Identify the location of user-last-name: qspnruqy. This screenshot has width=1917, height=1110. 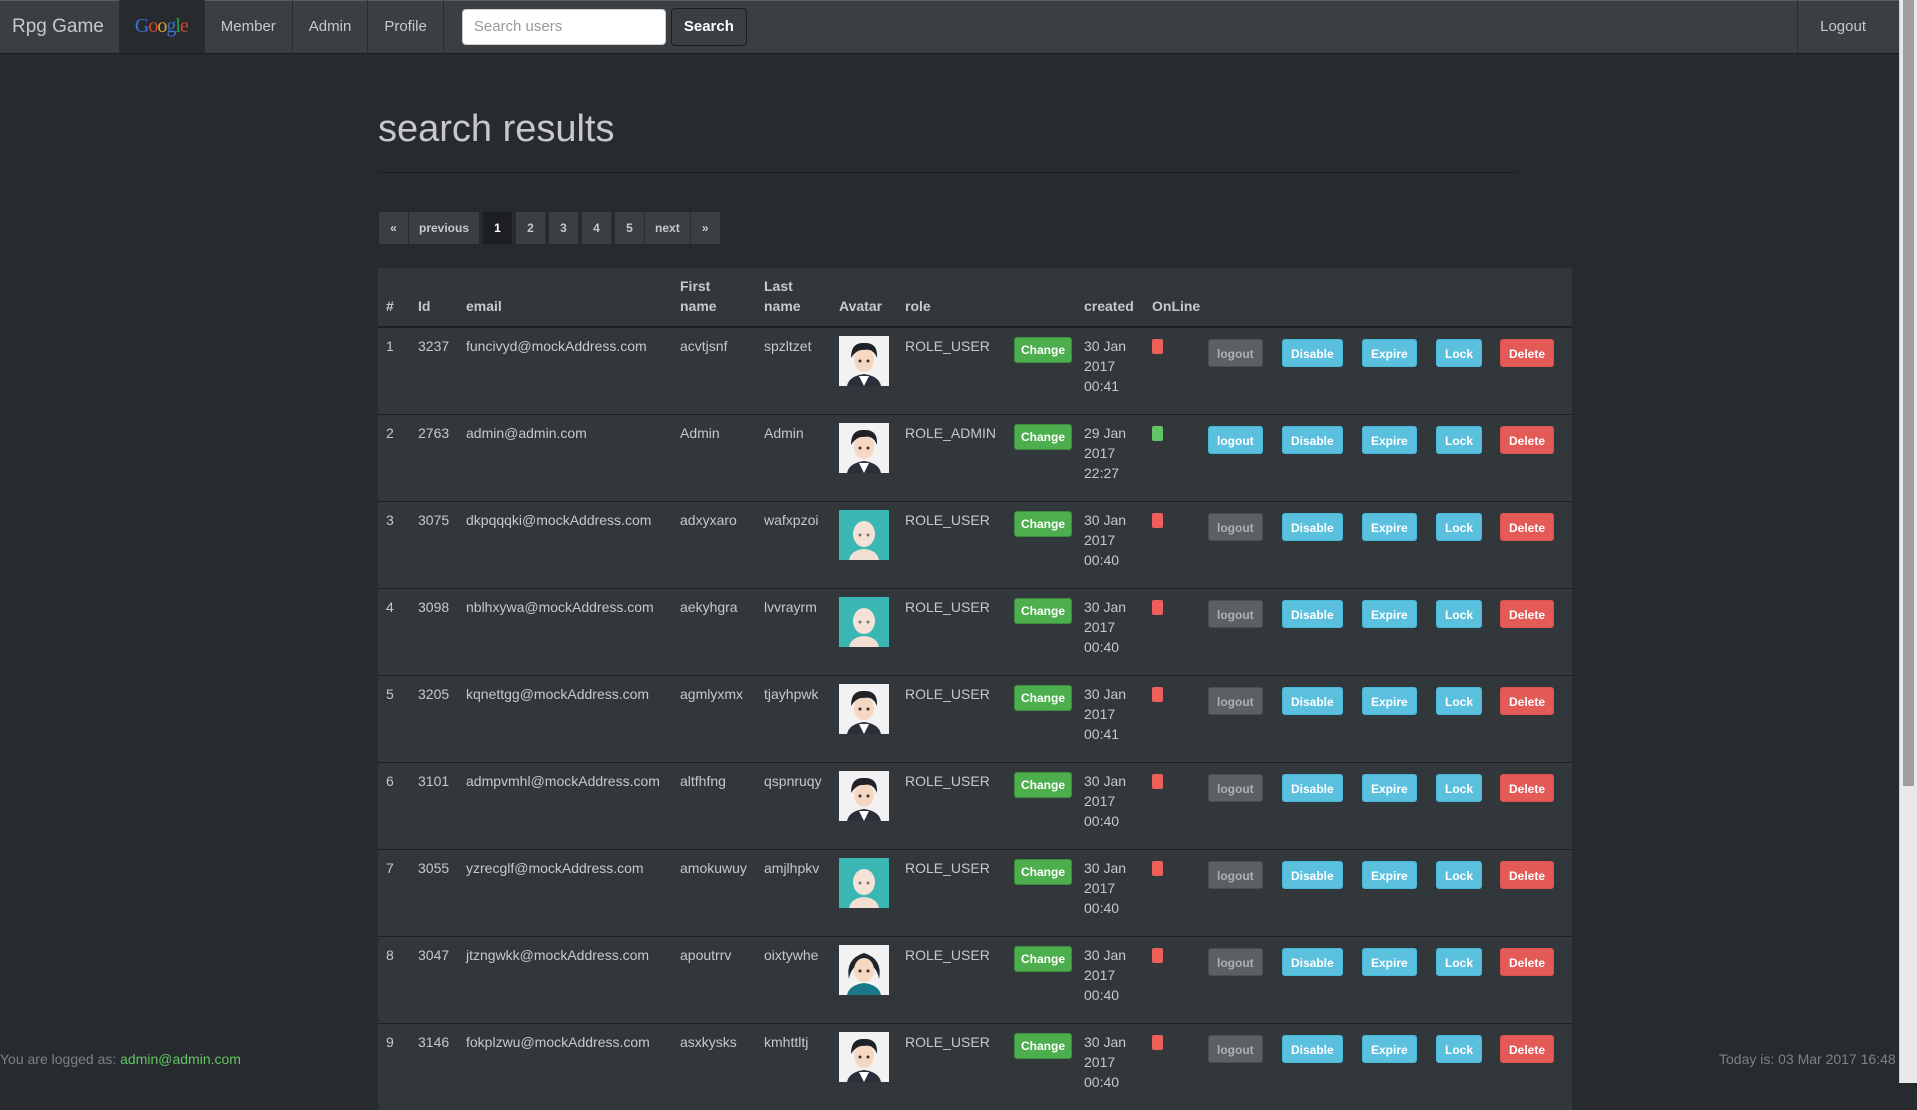
(793, 805).